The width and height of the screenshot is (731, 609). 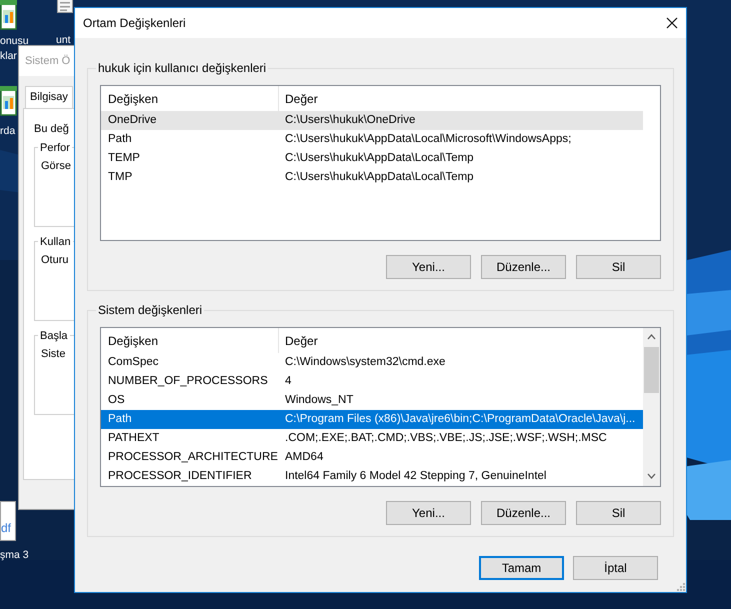 What do you see at coordinates (372, 476) in the screenshot?
I see `list-row: PROCESSOR_IDENTIFIER Intel64 Family 6 Model 42 Stepping 7, GenuineIntel` at bounding box center [372, 476].